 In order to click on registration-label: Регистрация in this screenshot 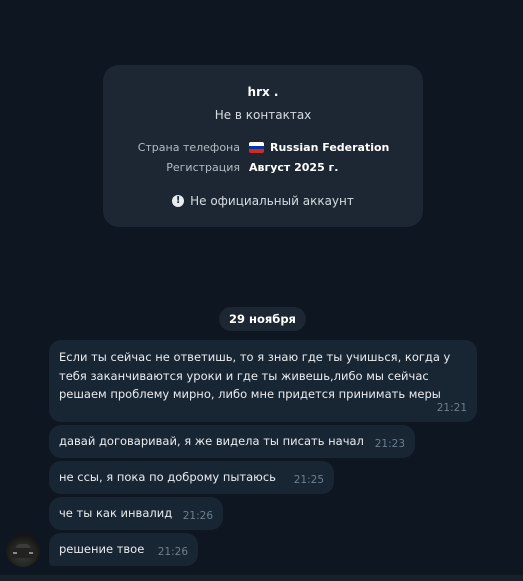, I will do `click(203, 167)`.